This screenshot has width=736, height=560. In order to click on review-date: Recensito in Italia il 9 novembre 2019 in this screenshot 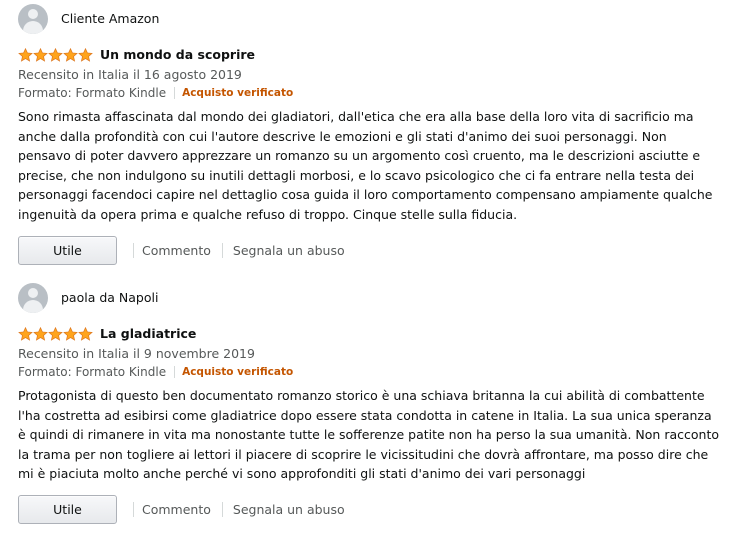, I will do `click(136, 353)`.